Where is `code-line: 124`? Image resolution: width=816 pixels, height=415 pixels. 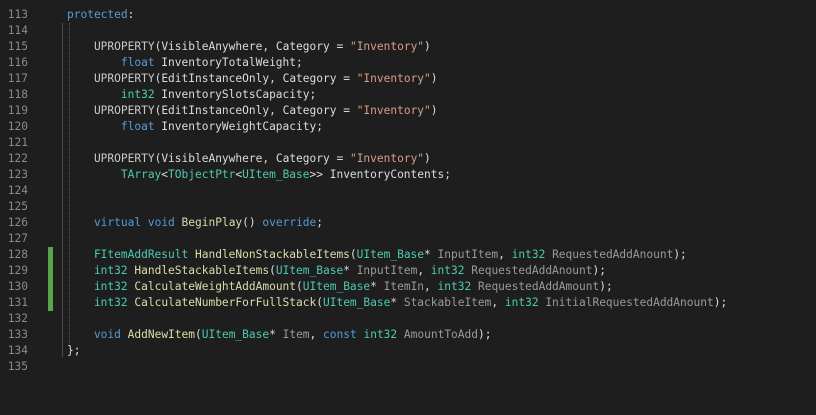
code-line: 124 is located at coordinates (408, 191).